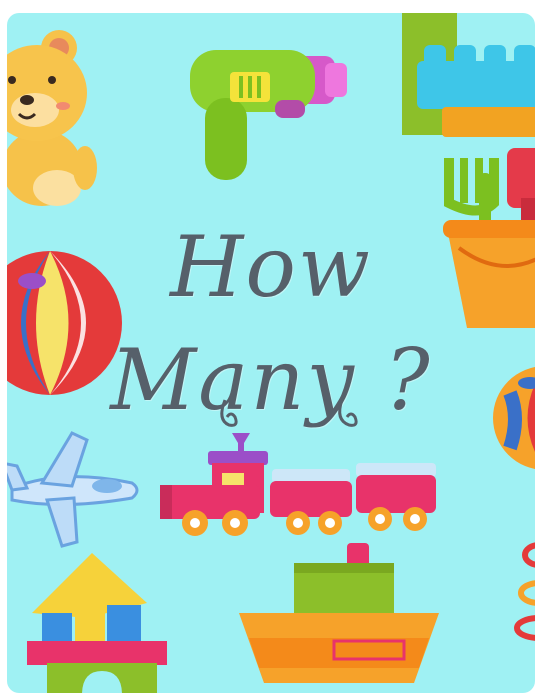 The image size is (550, 700). I want to click on title-line-how: How, so click(271, 267).